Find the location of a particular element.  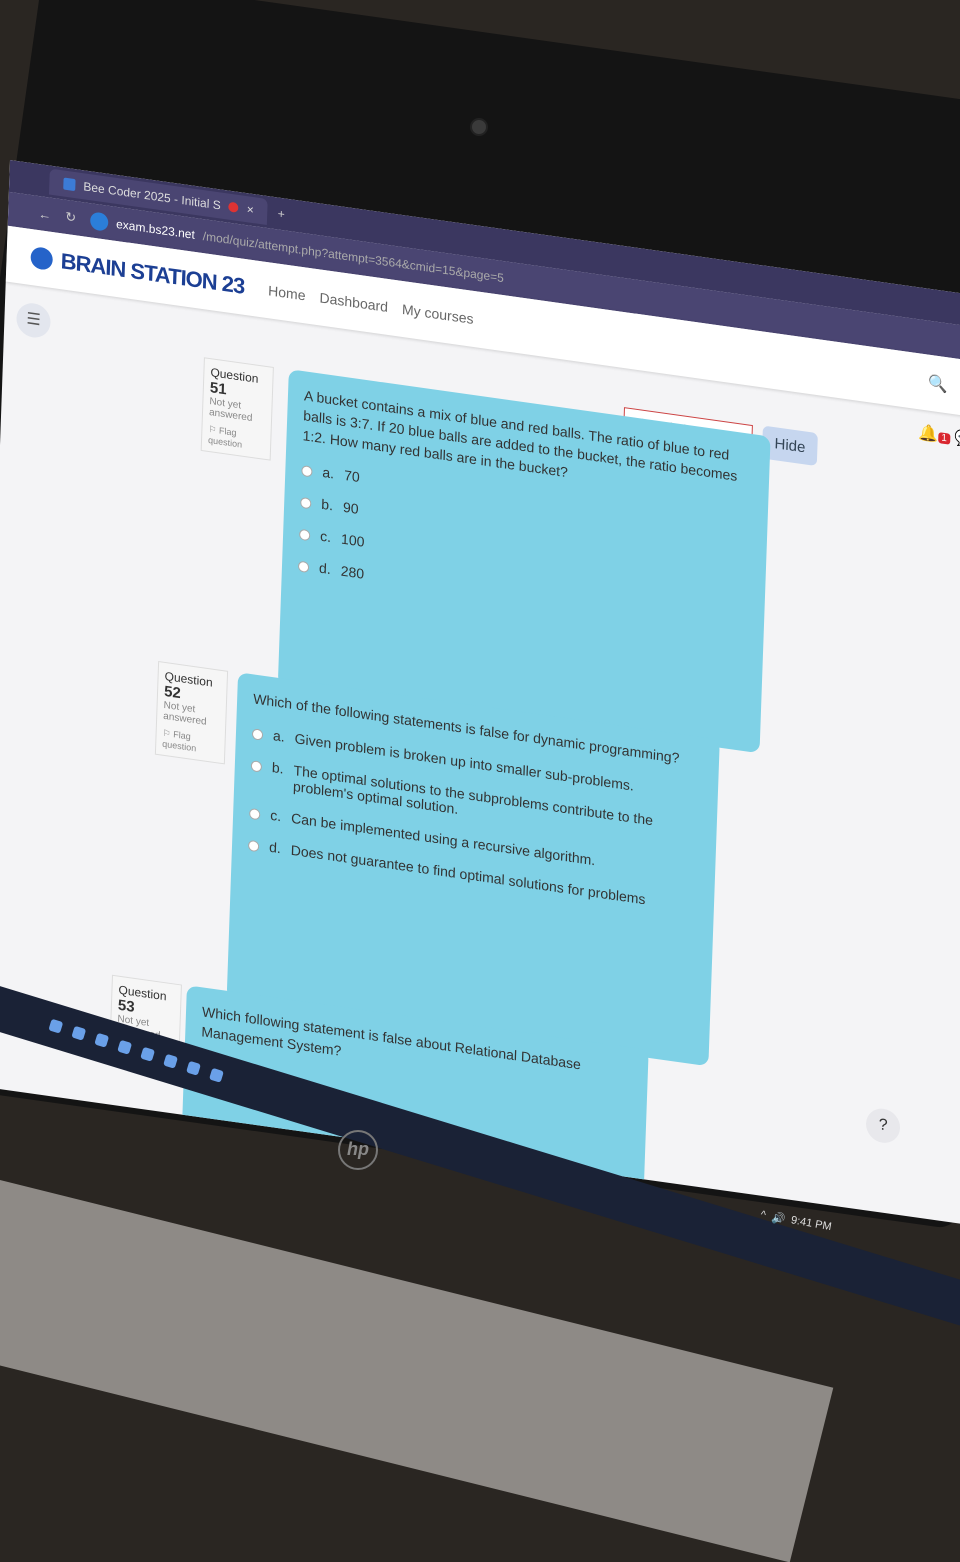

back-icon: ← is located at coordinates (45, 214).